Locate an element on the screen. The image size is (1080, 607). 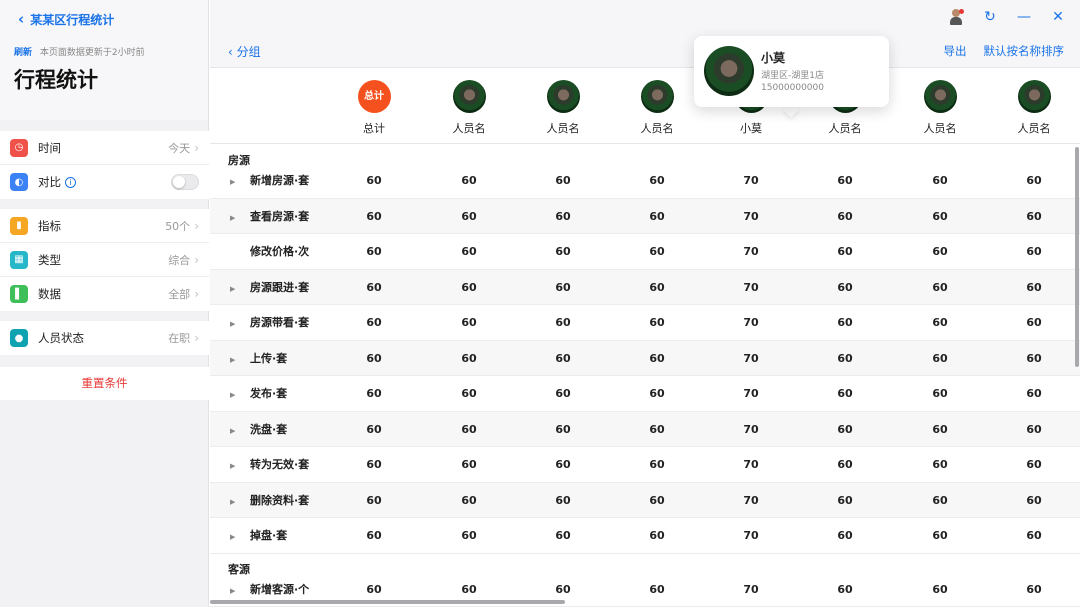
vertical-scrollbar is located at coordinates (1077, 257).